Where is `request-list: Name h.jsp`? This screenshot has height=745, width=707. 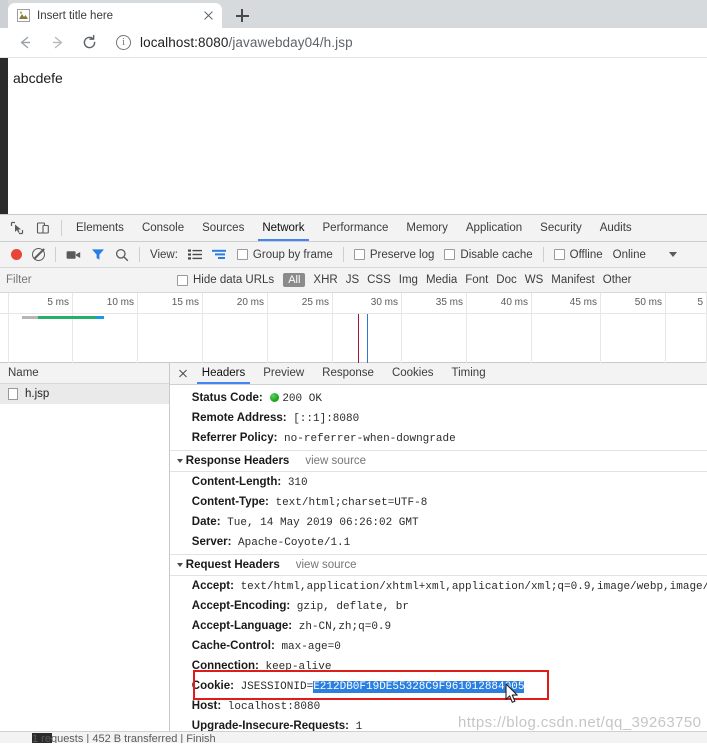 request-list: Name h.jsp is located at coordinates (85, 553).